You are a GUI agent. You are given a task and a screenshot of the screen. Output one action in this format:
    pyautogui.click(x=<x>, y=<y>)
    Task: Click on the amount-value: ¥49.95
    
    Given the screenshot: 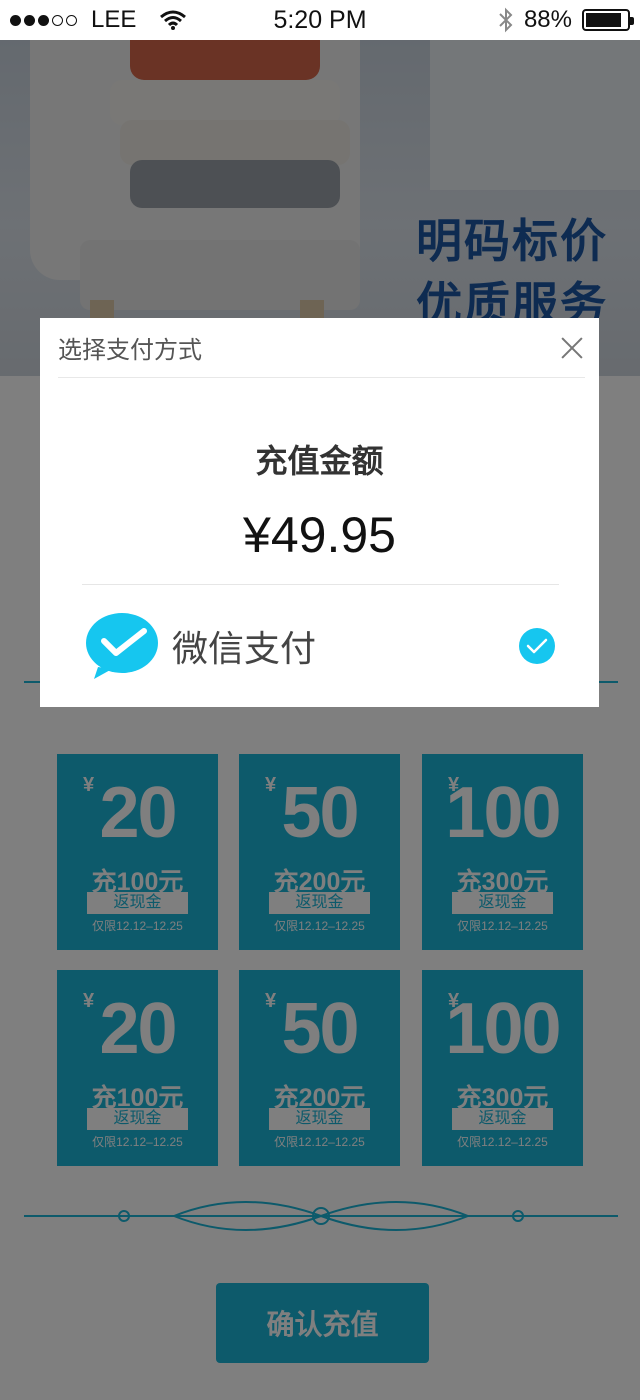 What is the action you would take?
    pyautogui.click(x=319, y=535)
    